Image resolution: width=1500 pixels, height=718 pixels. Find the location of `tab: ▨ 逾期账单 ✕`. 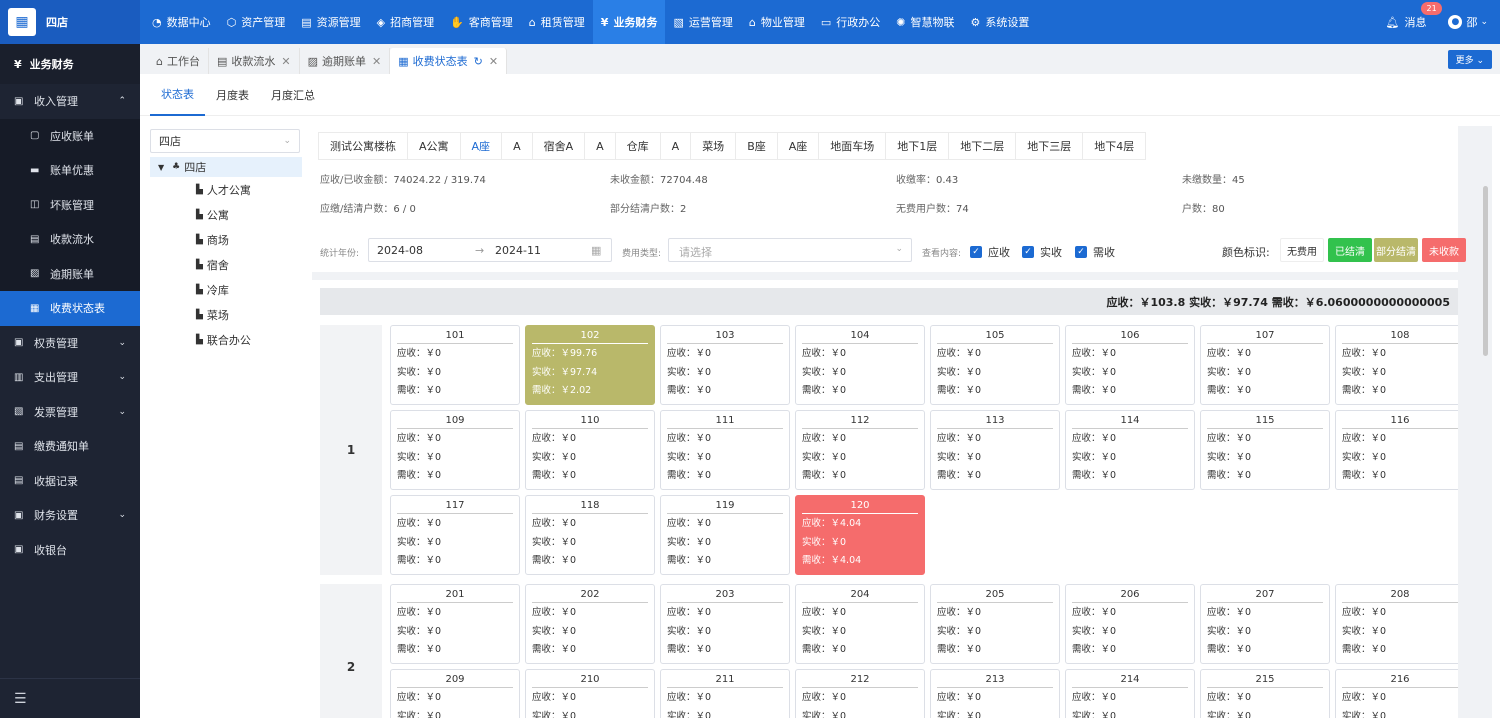

tab: ▨ 逾期账单 ✕ is located at coordinates (345, 61).